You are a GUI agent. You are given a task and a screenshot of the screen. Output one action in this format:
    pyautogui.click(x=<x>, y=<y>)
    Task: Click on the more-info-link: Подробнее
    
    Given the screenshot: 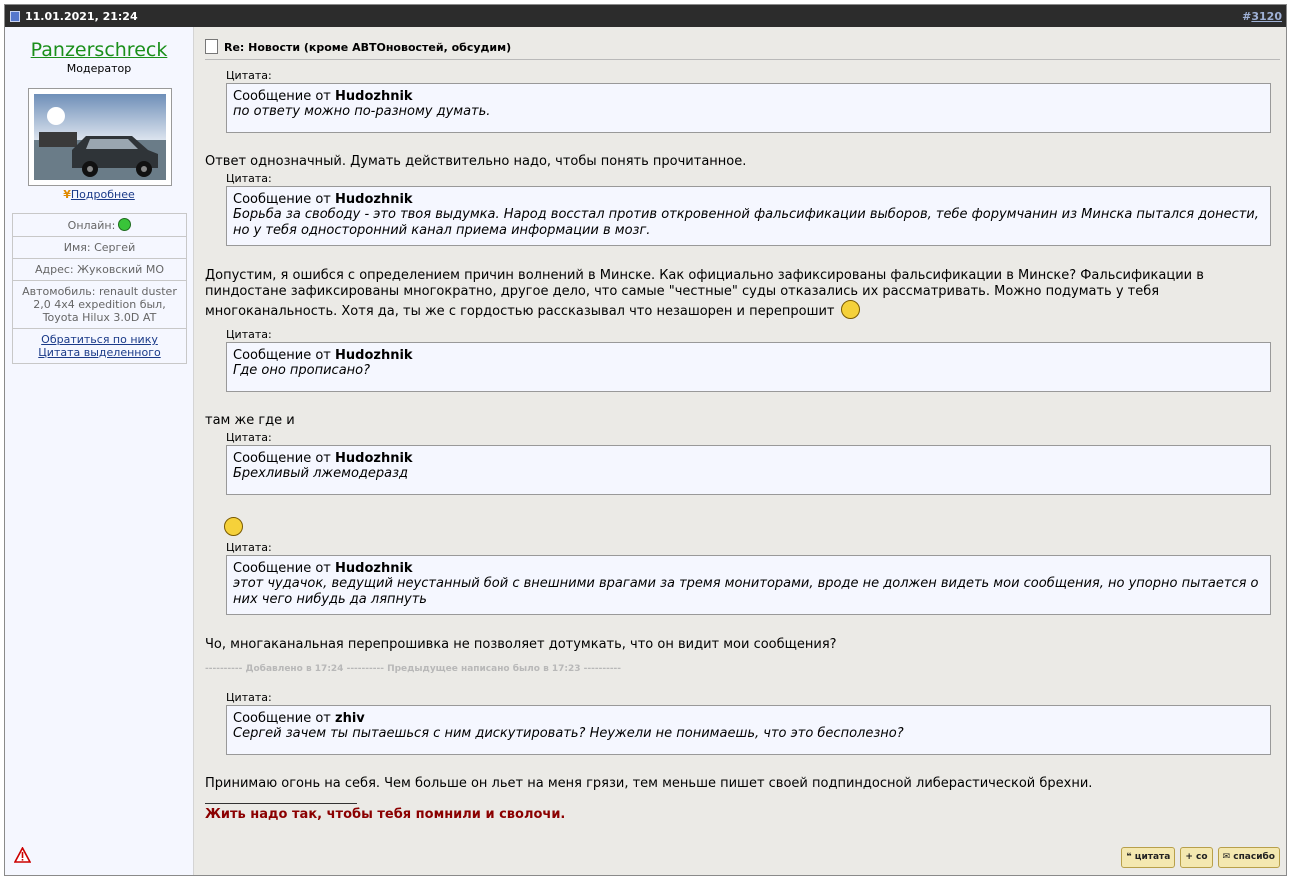 What is the action you would take?
    pyautogui.click(x=103, y=194)
    